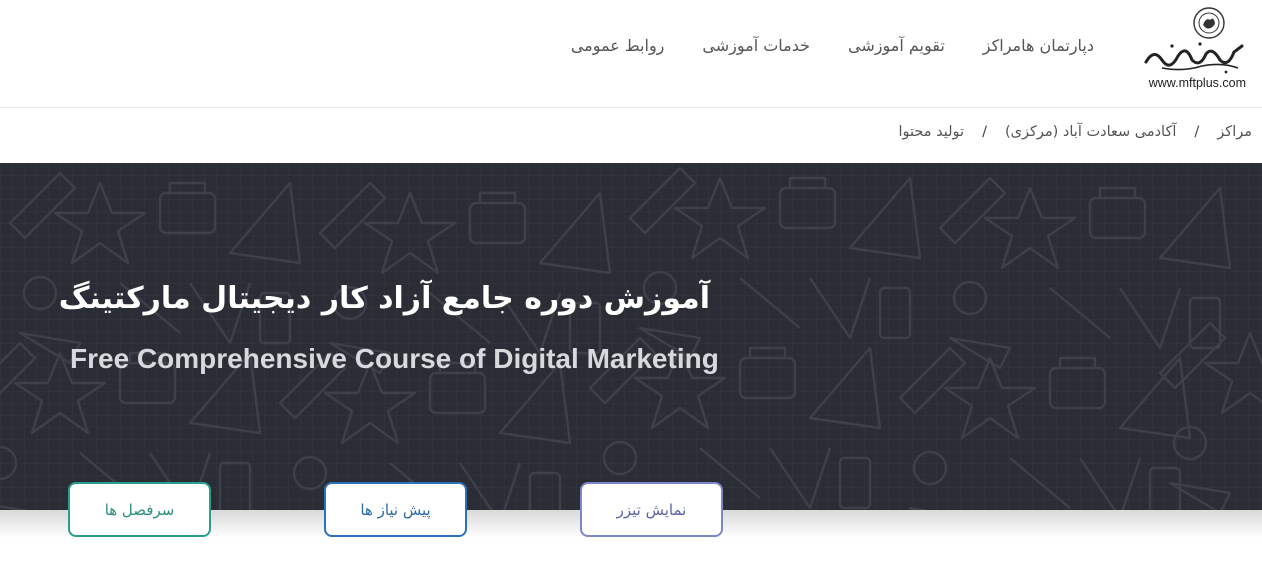  Describe the element at coordinates (1209, 23) in the screenshot. I see `logo-seal-icon` at that location.